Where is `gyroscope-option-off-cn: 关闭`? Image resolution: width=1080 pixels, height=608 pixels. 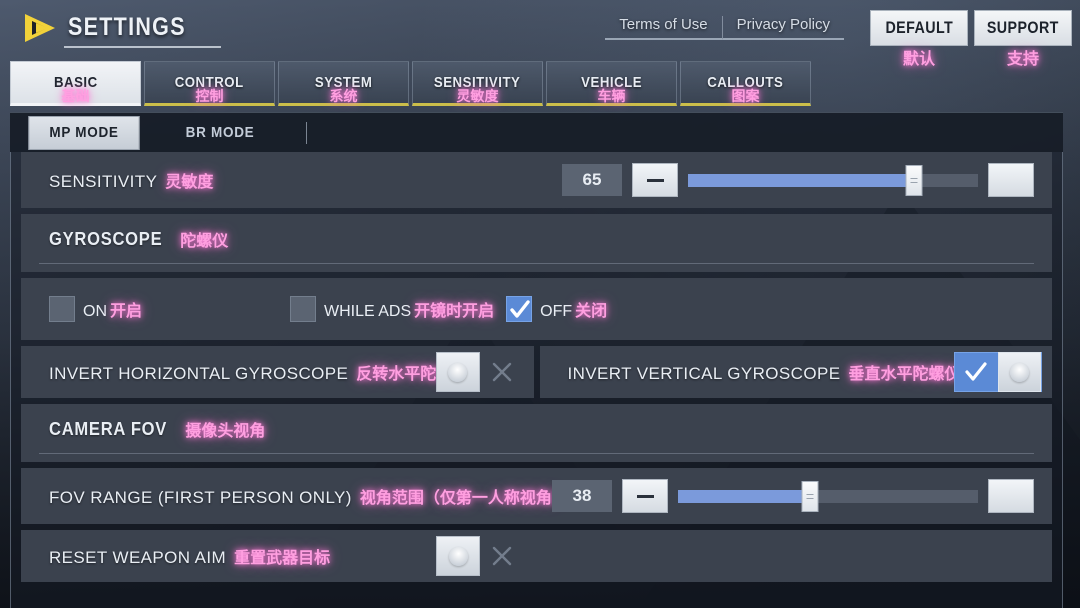
gyroscope-option-off-cn: 关闭 is located at coordinates (591, 311).